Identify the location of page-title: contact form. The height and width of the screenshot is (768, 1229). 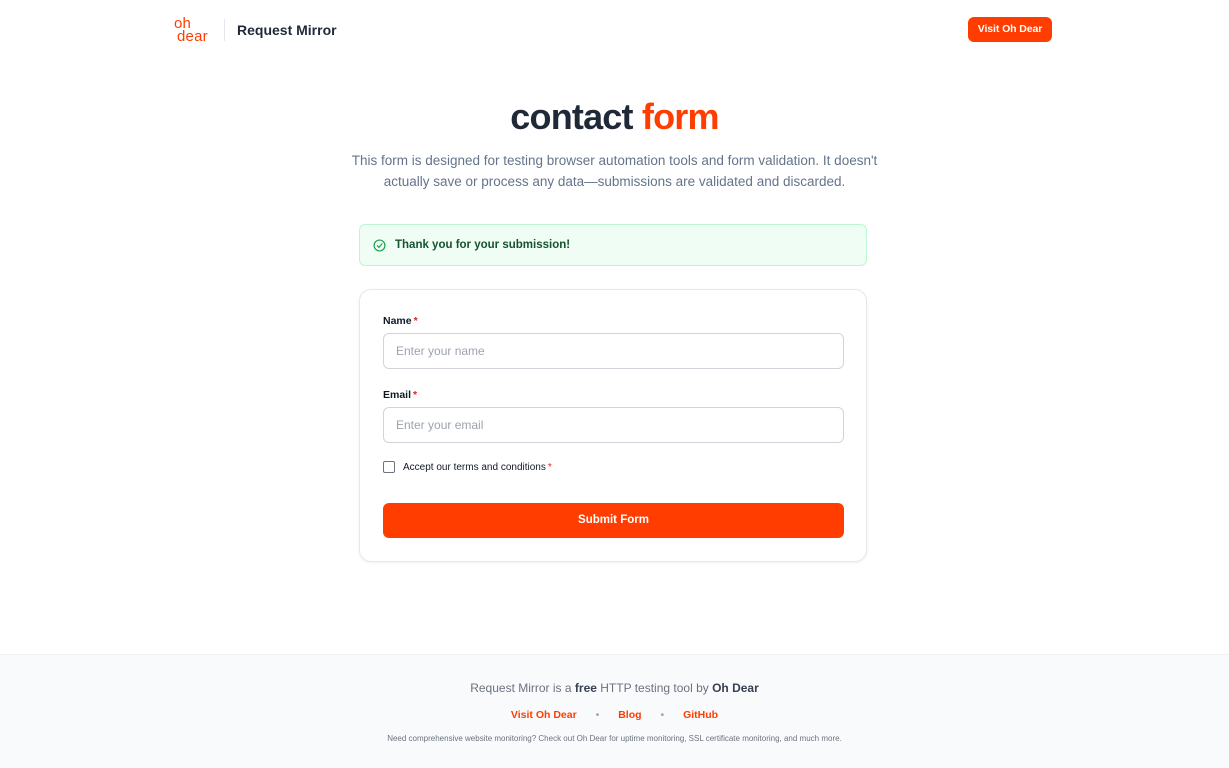
(614, 117).